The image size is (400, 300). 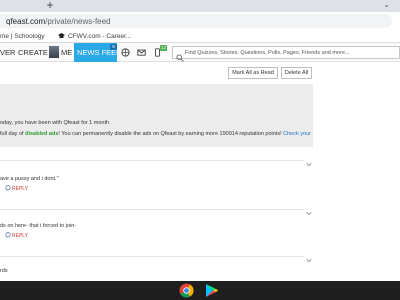 I want to click on notification-badge: 12, so click(x=163, y=48).